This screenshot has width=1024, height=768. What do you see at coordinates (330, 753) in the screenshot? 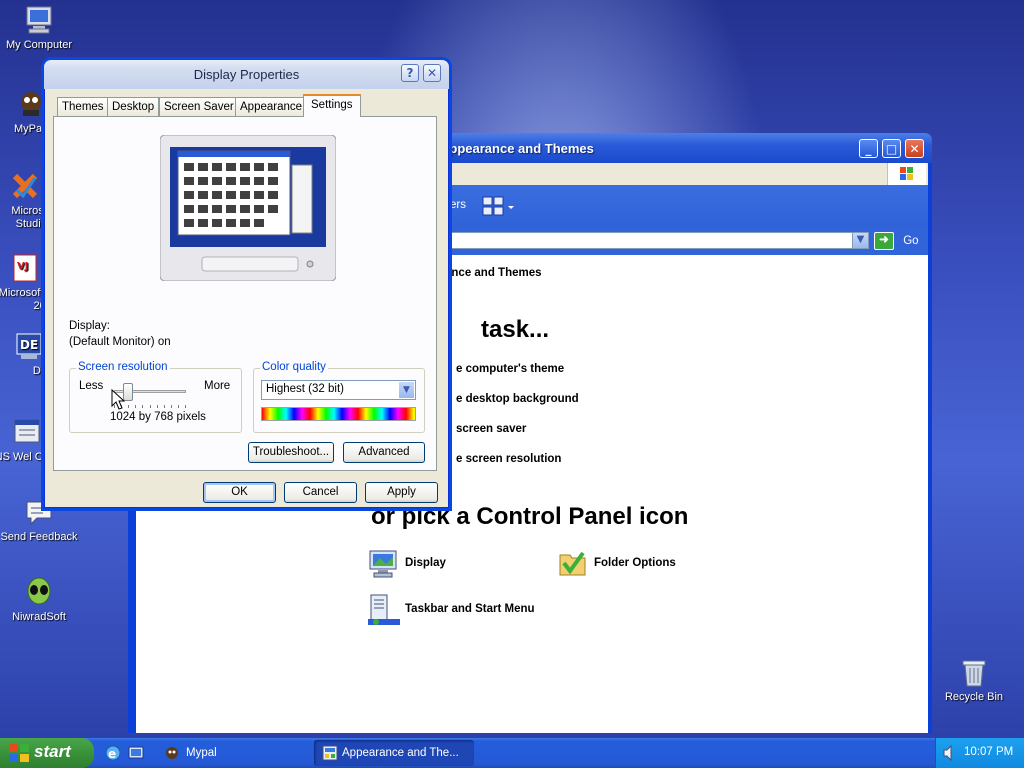
I see `control-panel-icon` at bounding box center [330, 753].